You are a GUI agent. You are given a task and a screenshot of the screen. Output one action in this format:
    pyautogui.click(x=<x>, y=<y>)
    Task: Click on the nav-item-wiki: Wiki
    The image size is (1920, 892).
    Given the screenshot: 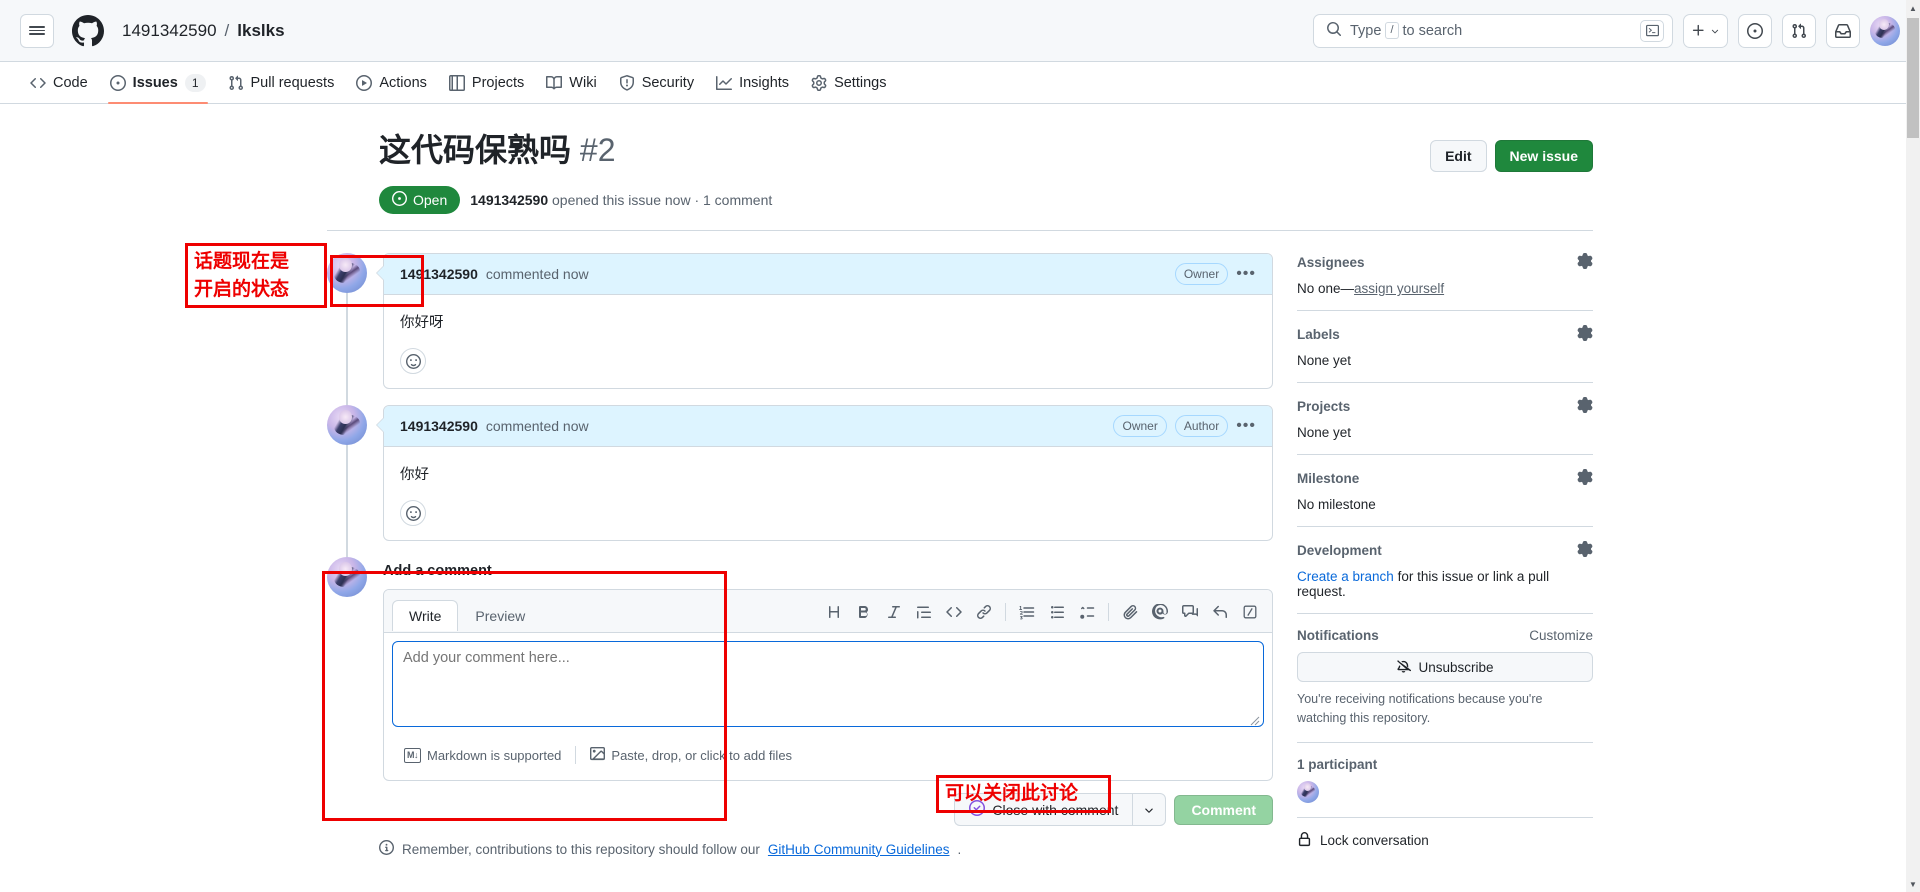 What is the action you would take?
    pyautogui.click(x=571, y=83)
    